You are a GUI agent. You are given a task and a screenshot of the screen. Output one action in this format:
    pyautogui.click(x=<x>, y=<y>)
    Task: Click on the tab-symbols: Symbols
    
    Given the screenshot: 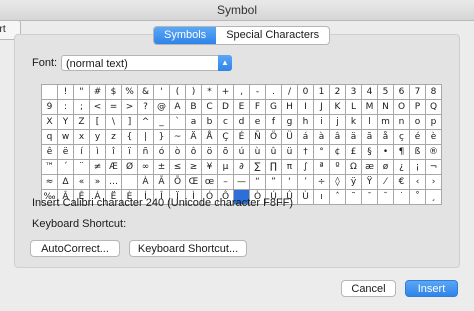 What is the action you would take?
    pyautogui.click(x=185, y=35)
    